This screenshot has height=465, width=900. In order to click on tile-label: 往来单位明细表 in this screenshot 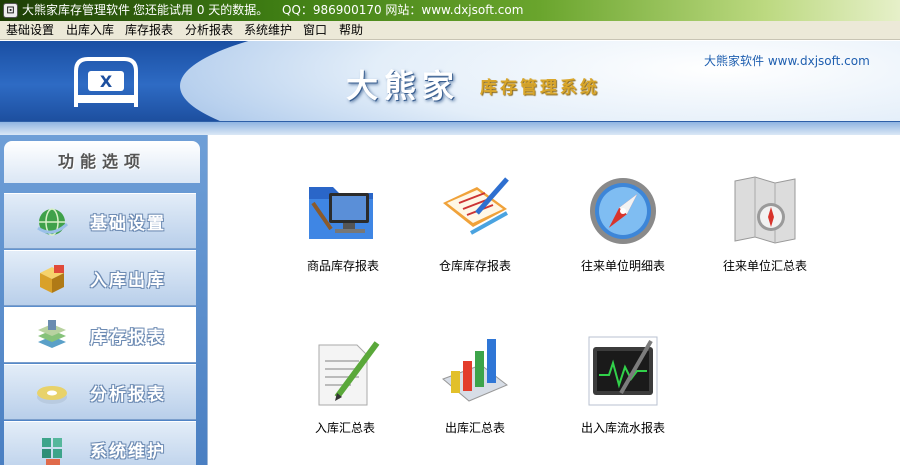, I will do `click(622, 266)`.